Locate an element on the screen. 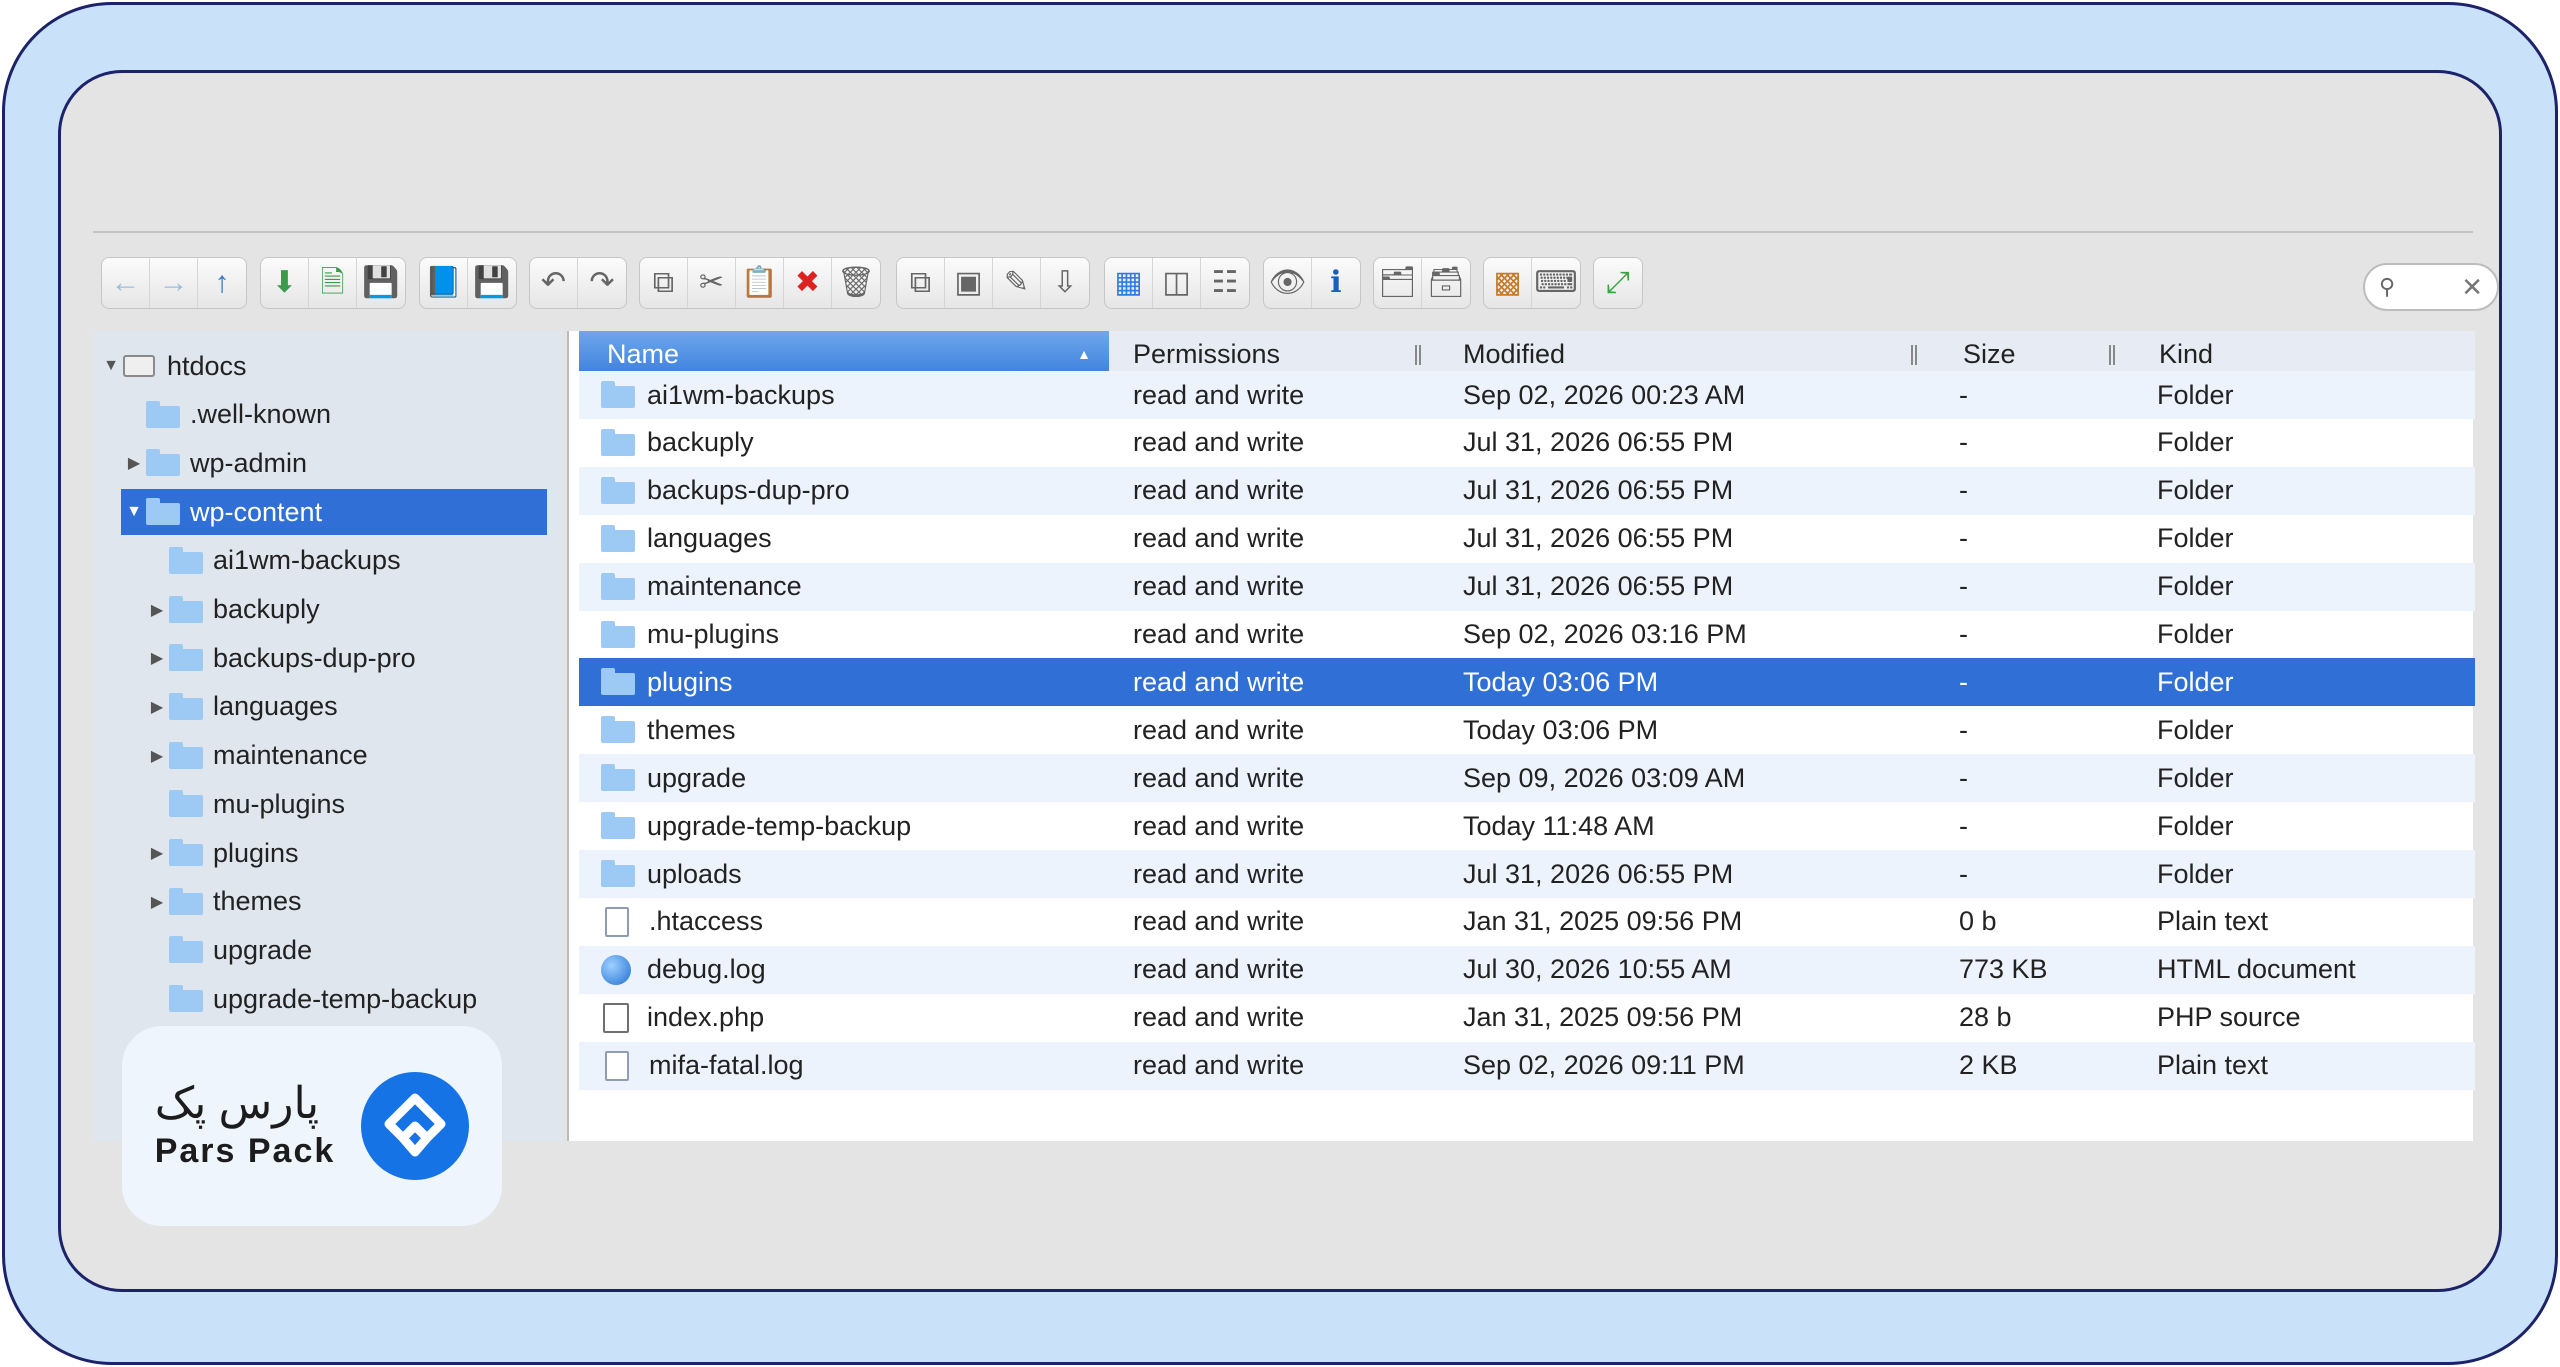  tree-item-backuply: ▶ backuply is located at coordinates (323, 610).